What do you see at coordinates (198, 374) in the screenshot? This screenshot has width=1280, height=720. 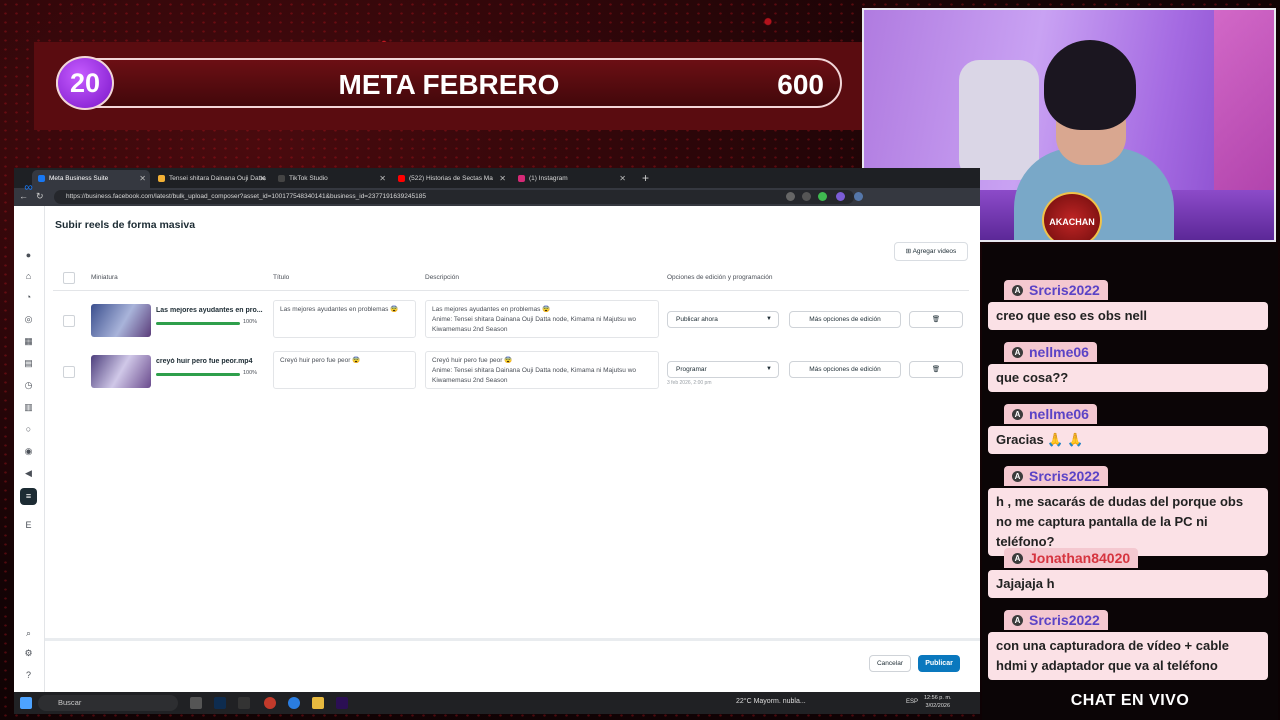 I see `upload-progress-bar` at bounding box center [198, 374].